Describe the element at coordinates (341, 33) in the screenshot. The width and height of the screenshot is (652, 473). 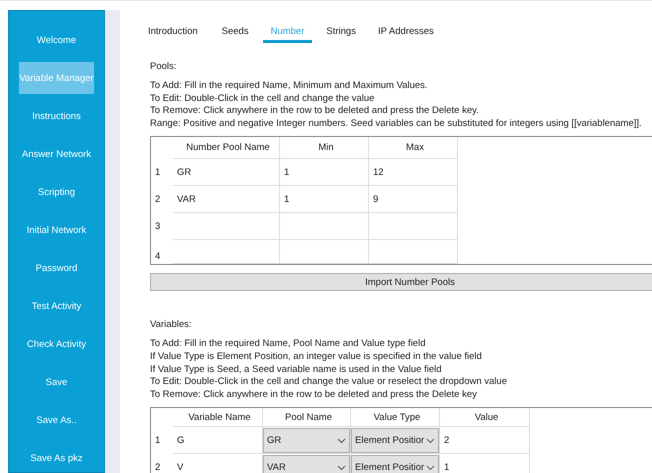
I see `tab: Strings` at that location.